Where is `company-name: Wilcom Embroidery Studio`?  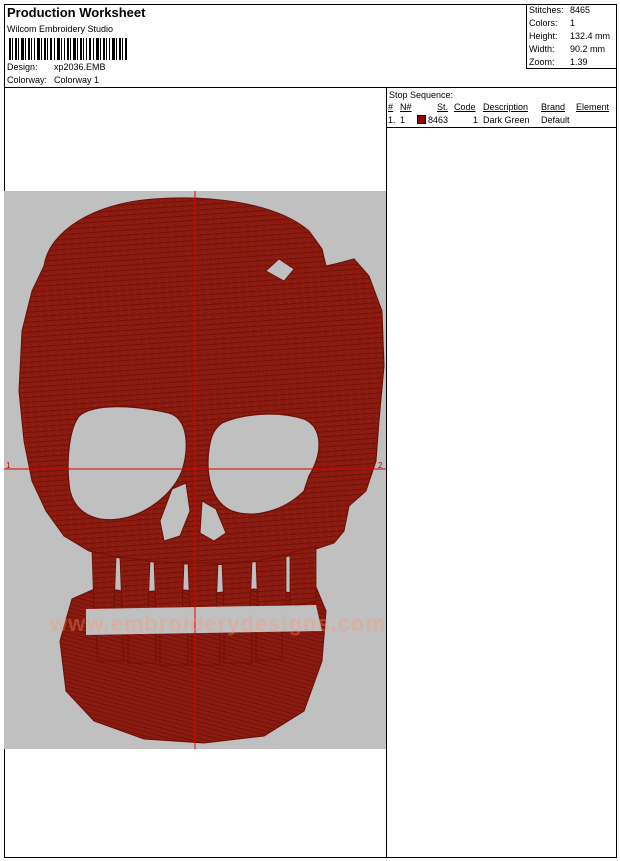
company-name: Wilcom Embroidery Studio is located at coordinates (60, 29).